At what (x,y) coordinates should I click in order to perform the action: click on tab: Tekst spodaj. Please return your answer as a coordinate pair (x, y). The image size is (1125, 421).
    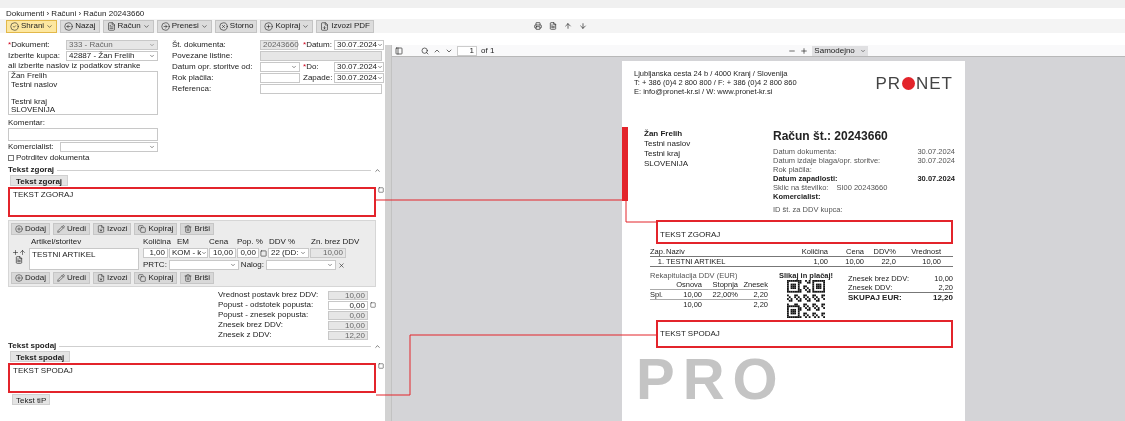
    Looking at the image, I should click on (40, 356).